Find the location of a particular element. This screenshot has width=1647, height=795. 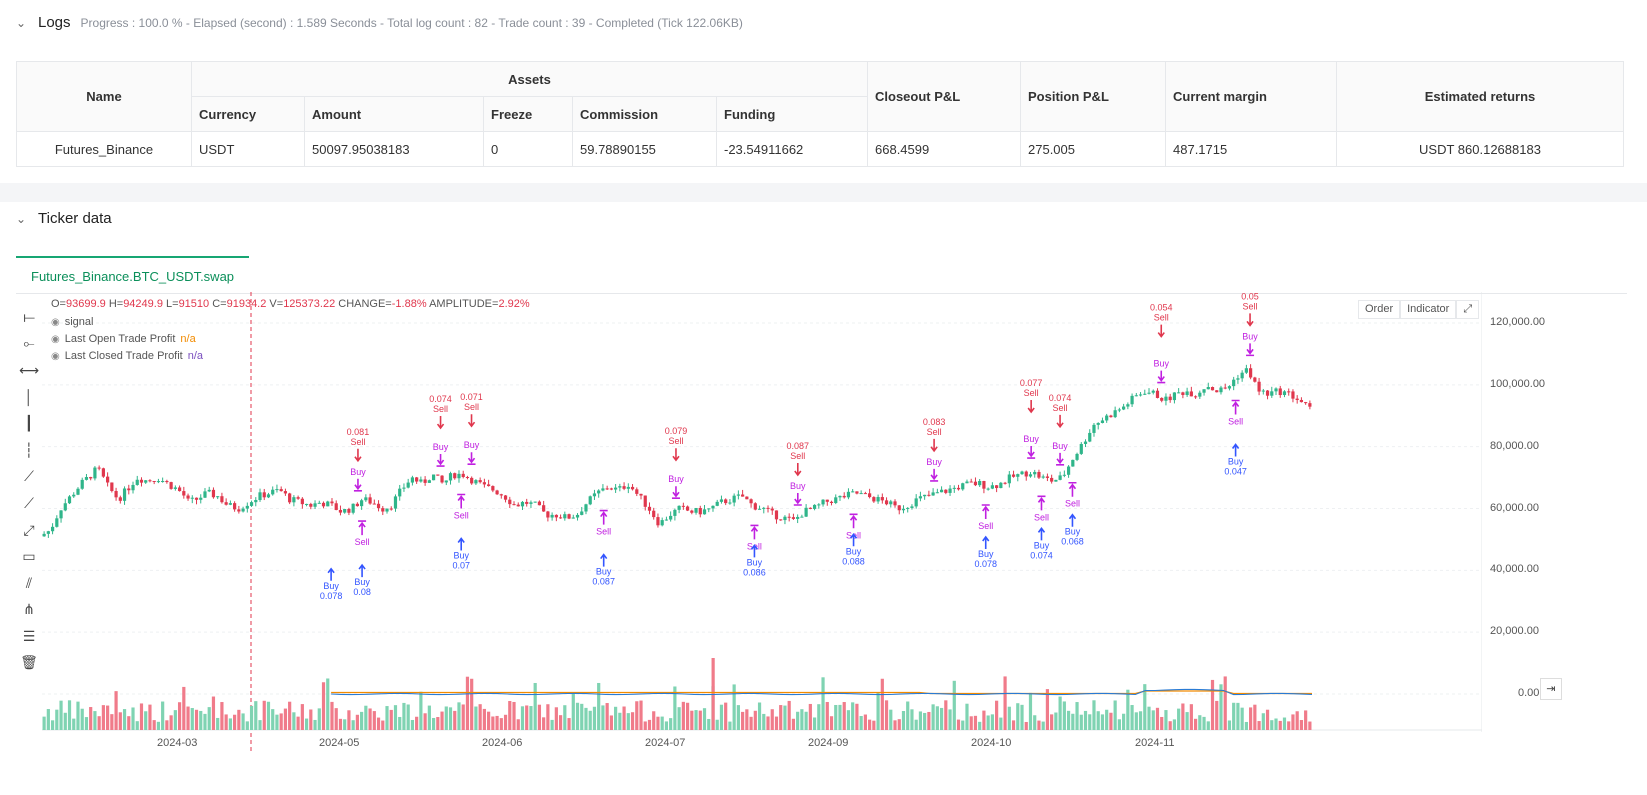

trend-extended-icon: ⤢ is located at coordinates (29, 530).